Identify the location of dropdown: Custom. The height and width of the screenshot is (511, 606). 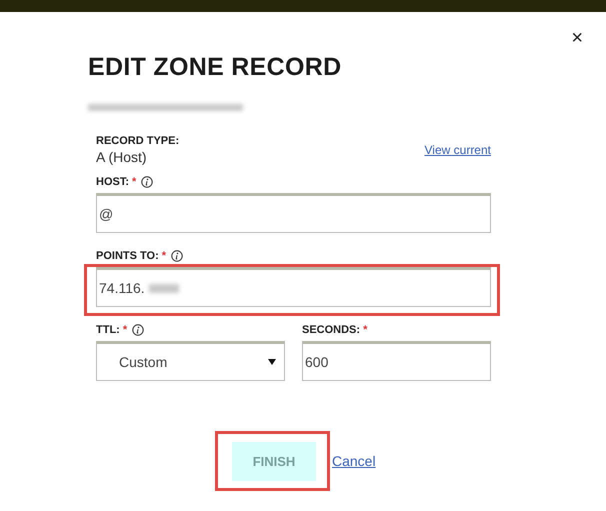
(190, 361).